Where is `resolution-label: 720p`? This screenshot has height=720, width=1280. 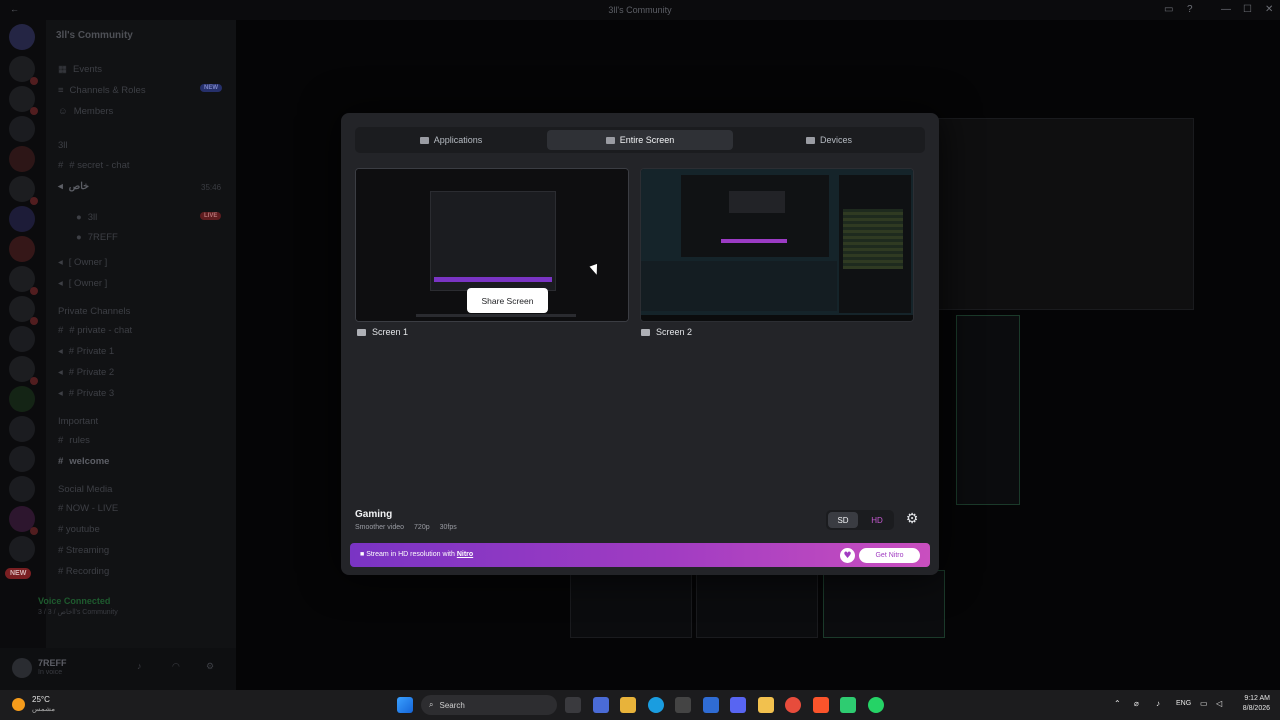
resolution-label: 720p is located at coordinates (422, 527).